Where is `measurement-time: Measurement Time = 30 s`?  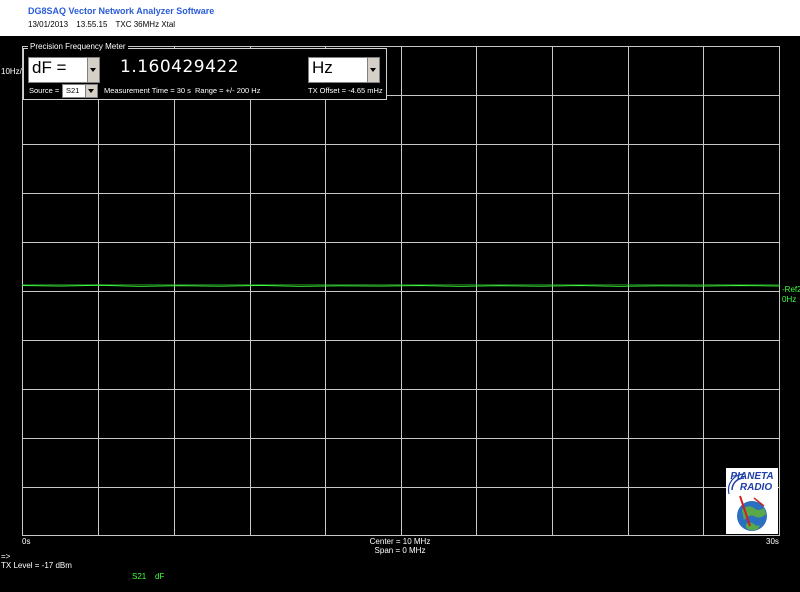 measurement-time: Measurement Time = 30 s is located at coordinates (147, 90).